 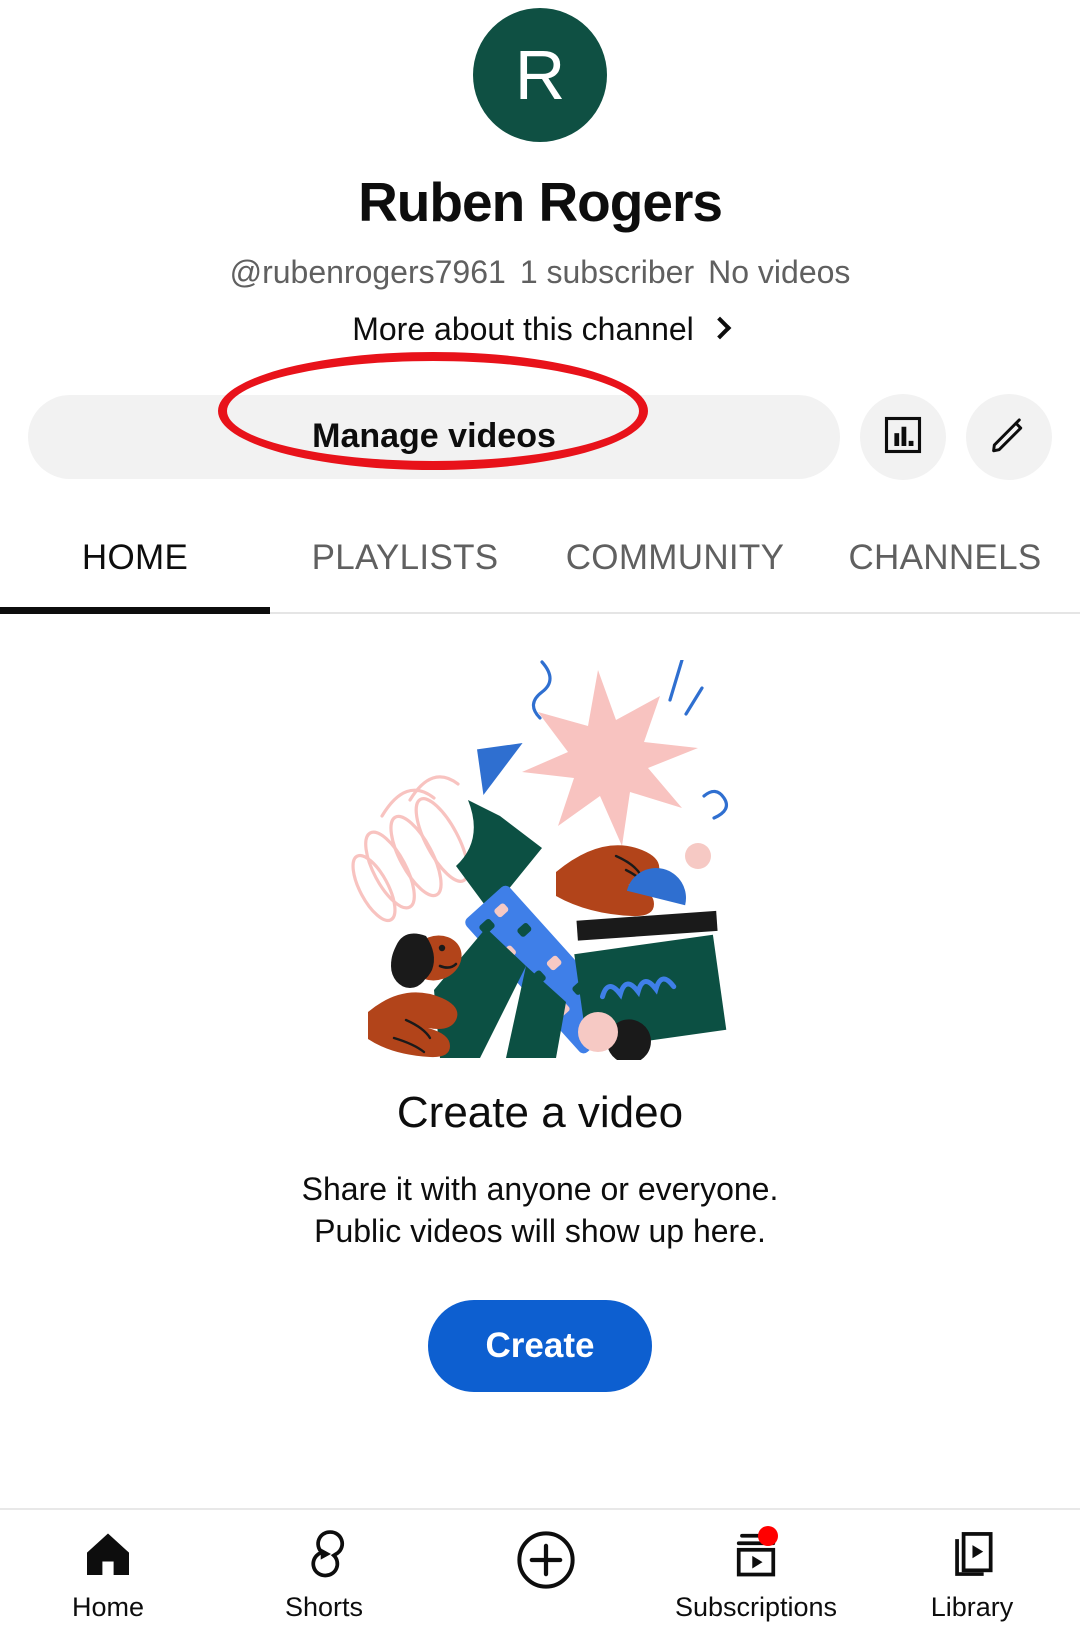 What do you see at coordinates (540, 202) in the screenshot?
I see `page-title: Ruben Rogers` at bounding box center [540, 202].